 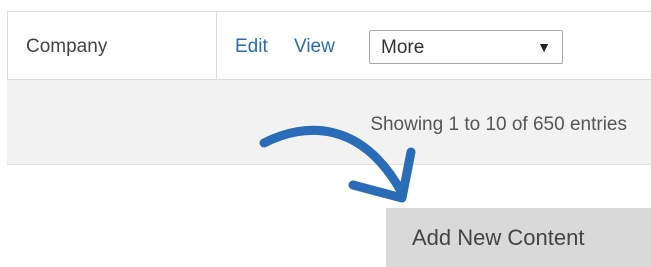 I want to click on content-type-cell: Company, so click(x=112, y=45).